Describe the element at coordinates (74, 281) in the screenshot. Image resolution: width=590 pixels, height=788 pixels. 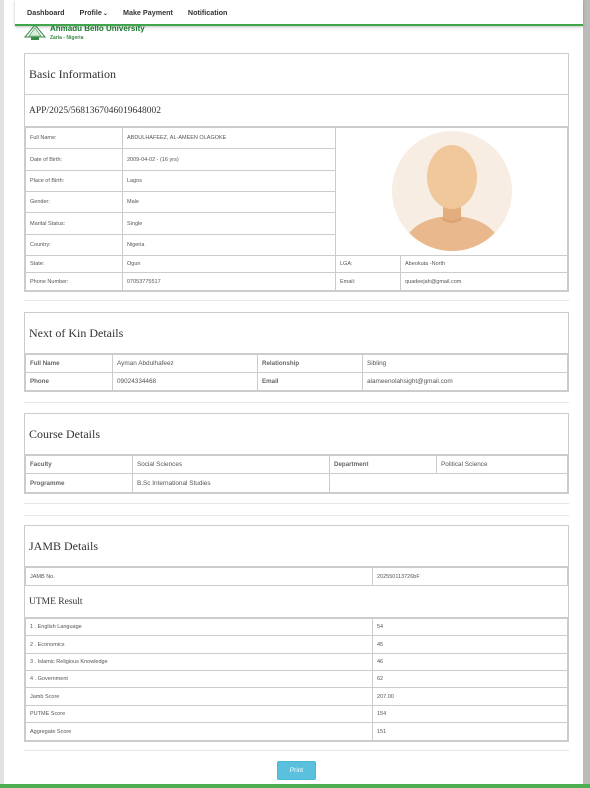
I see `phone-number-label: Phone Number:` at that location.